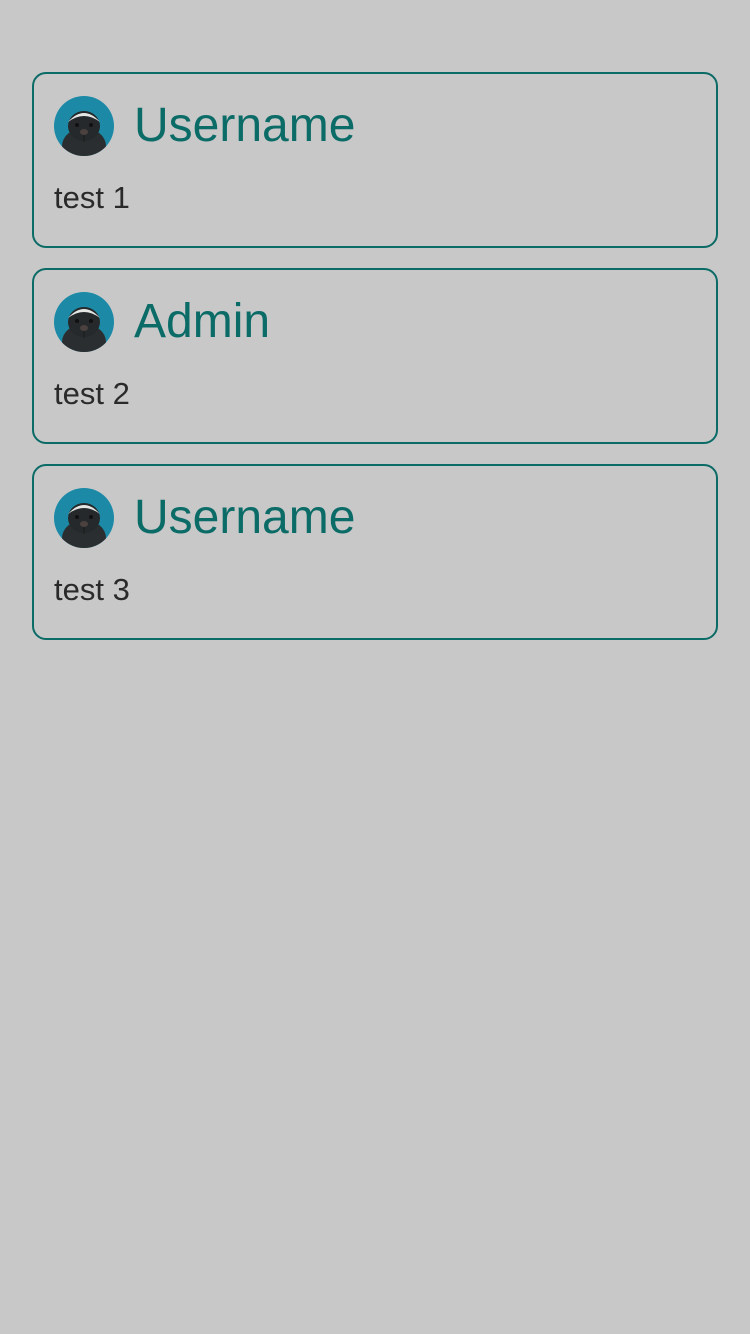 The image size is (750, 1334). I want to click on post-card: Username test 1, so click(375, 160).